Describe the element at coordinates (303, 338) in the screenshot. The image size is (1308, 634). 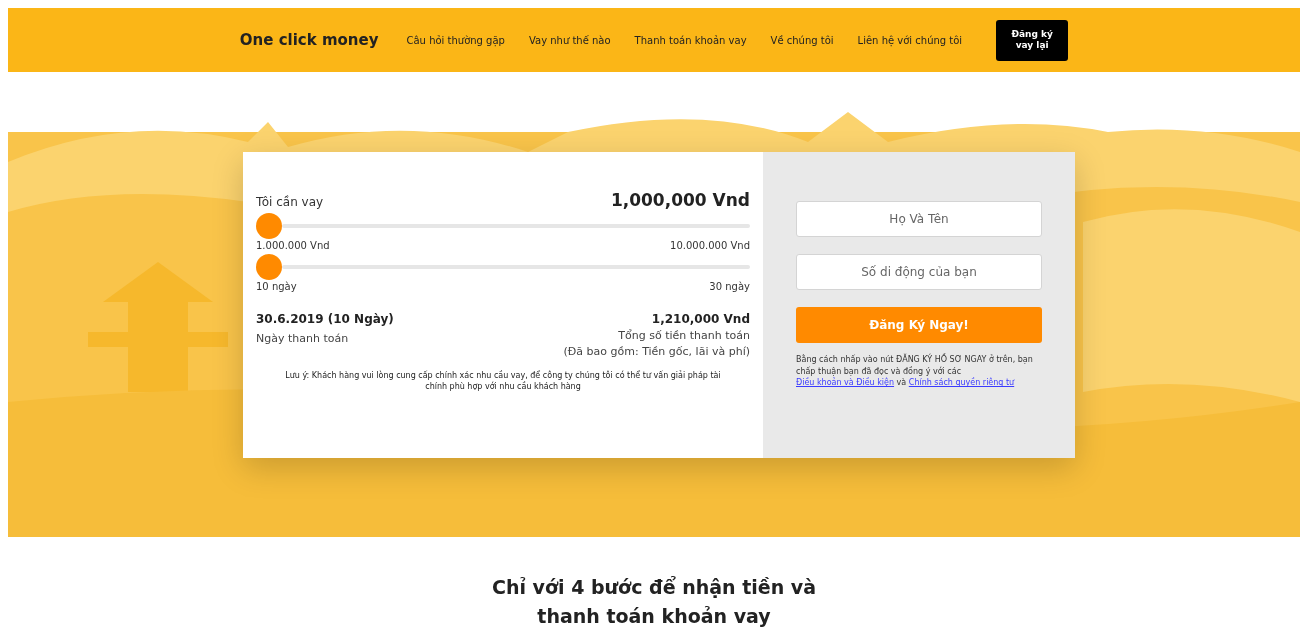
I see `due-date-label: Ngày thanh toán` at that location.